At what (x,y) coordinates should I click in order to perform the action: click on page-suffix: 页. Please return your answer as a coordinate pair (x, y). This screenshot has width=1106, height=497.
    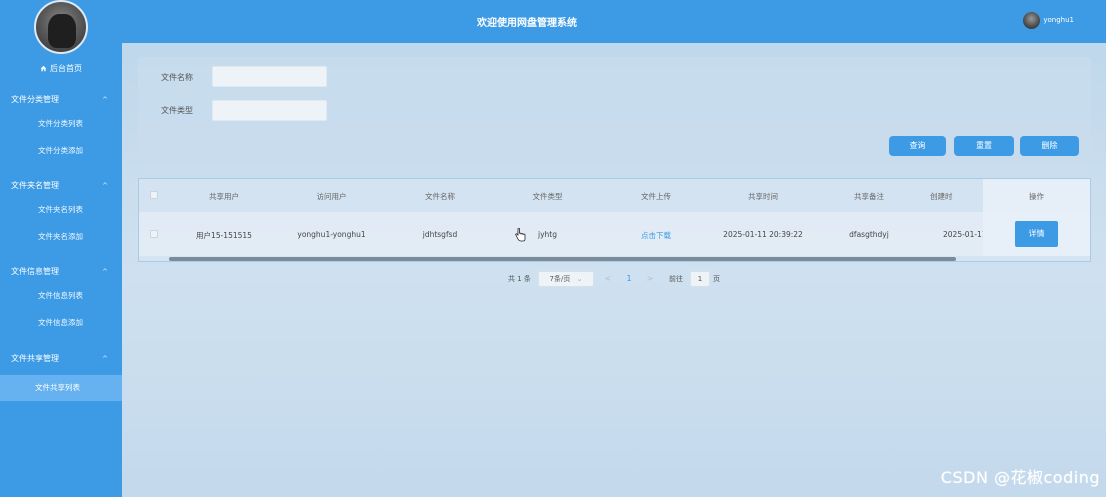
    Looking at the image, I should click on (716, 279).